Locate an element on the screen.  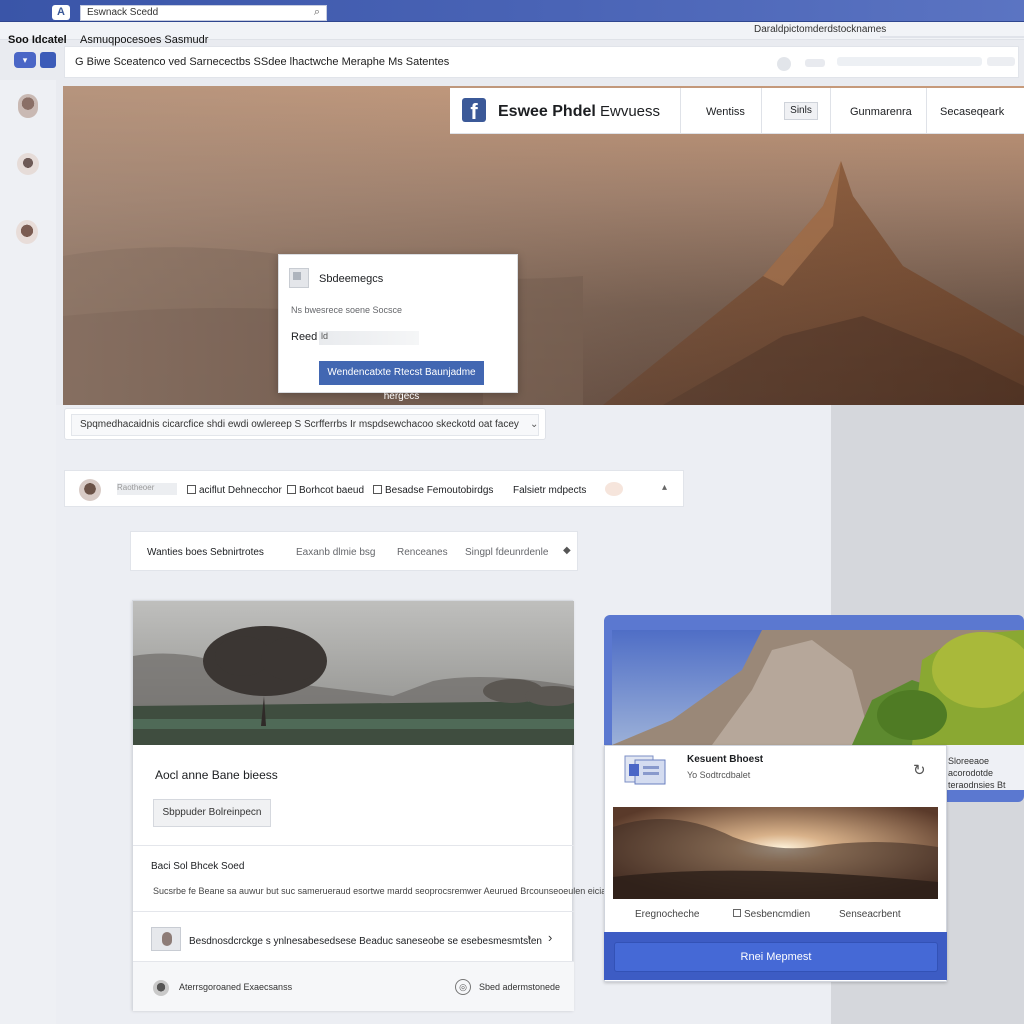
card-link: Senseacrbent is located at coordinates (870, 914).